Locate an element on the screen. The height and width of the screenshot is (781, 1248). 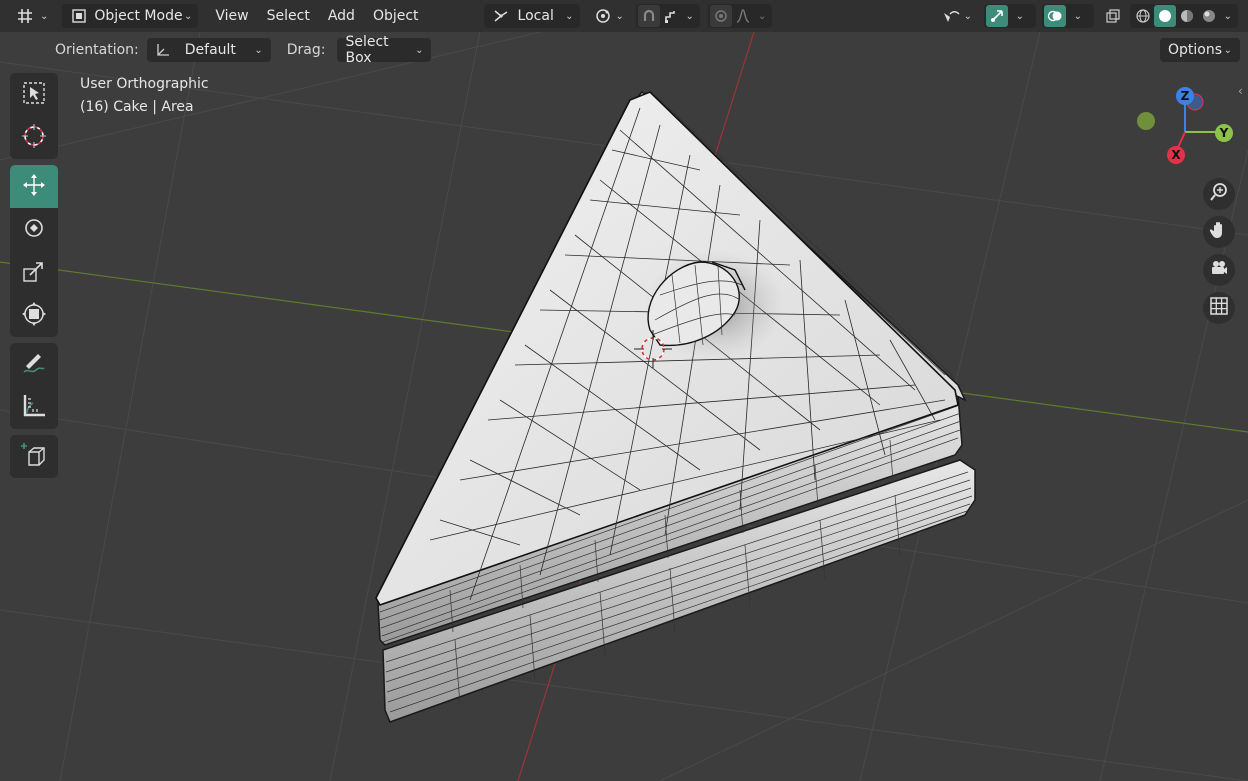
overlays-toggle: ⌄ is located at coordinates (1067, 16).